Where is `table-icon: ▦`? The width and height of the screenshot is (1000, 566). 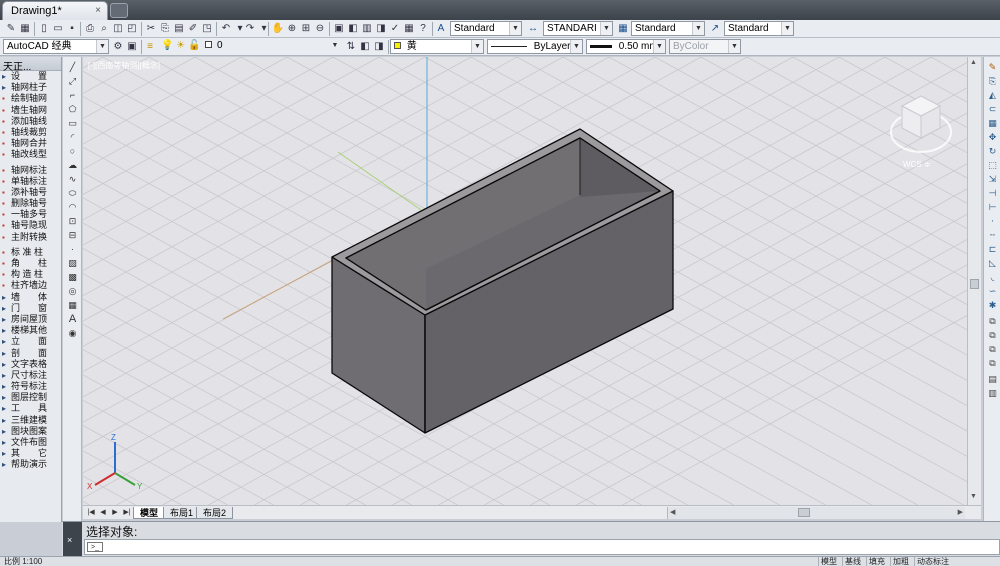 table-icon: ▦ is located at coordinates (72, 305).